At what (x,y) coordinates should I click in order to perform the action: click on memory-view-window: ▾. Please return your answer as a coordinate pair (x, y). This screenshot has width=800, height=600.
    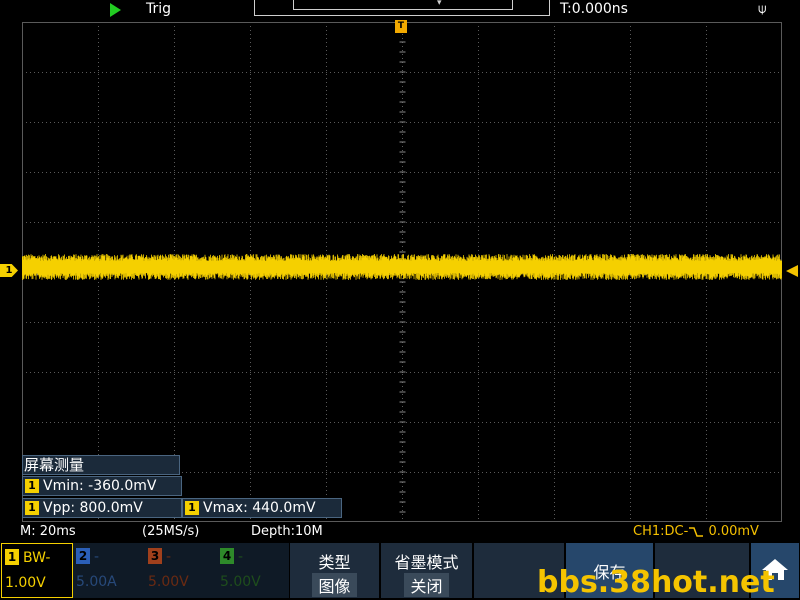
    Looking at the image, I should click on (403, 5).